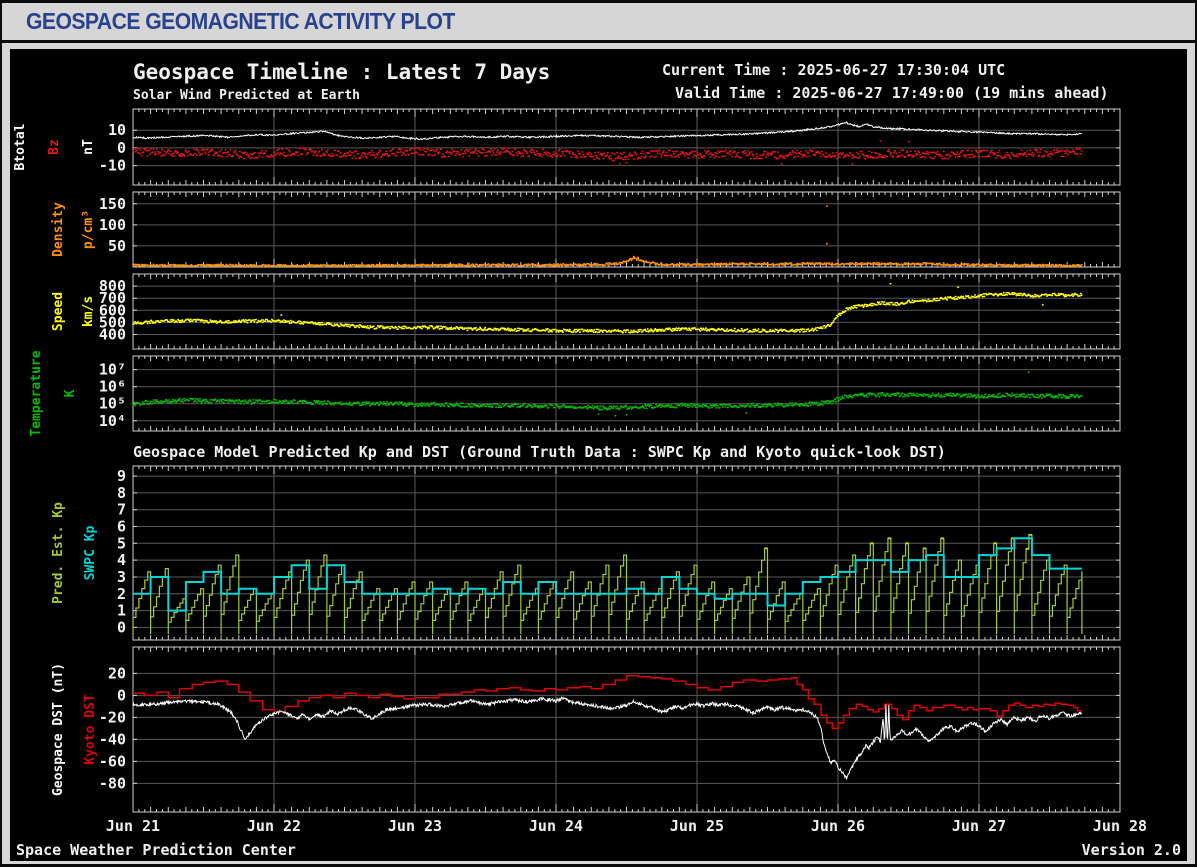 The image size is (1197, 867). What do you see at coordinates (697, 826) in the screenshot?
I see `x-tick-label: Jun 25` at bounding box center [697, 826].